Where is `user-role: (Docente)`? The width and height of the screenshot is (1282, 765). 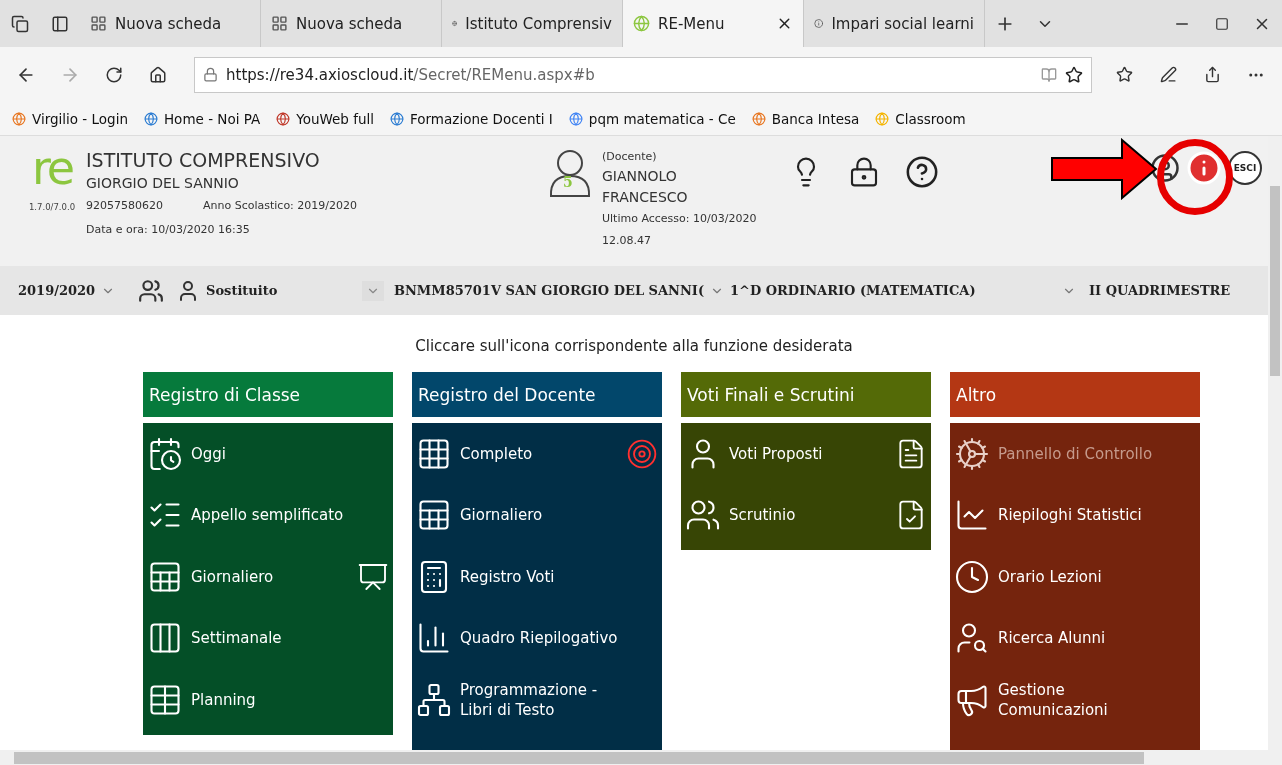 user-role: (Docente) is located at coordinates (630, 157).